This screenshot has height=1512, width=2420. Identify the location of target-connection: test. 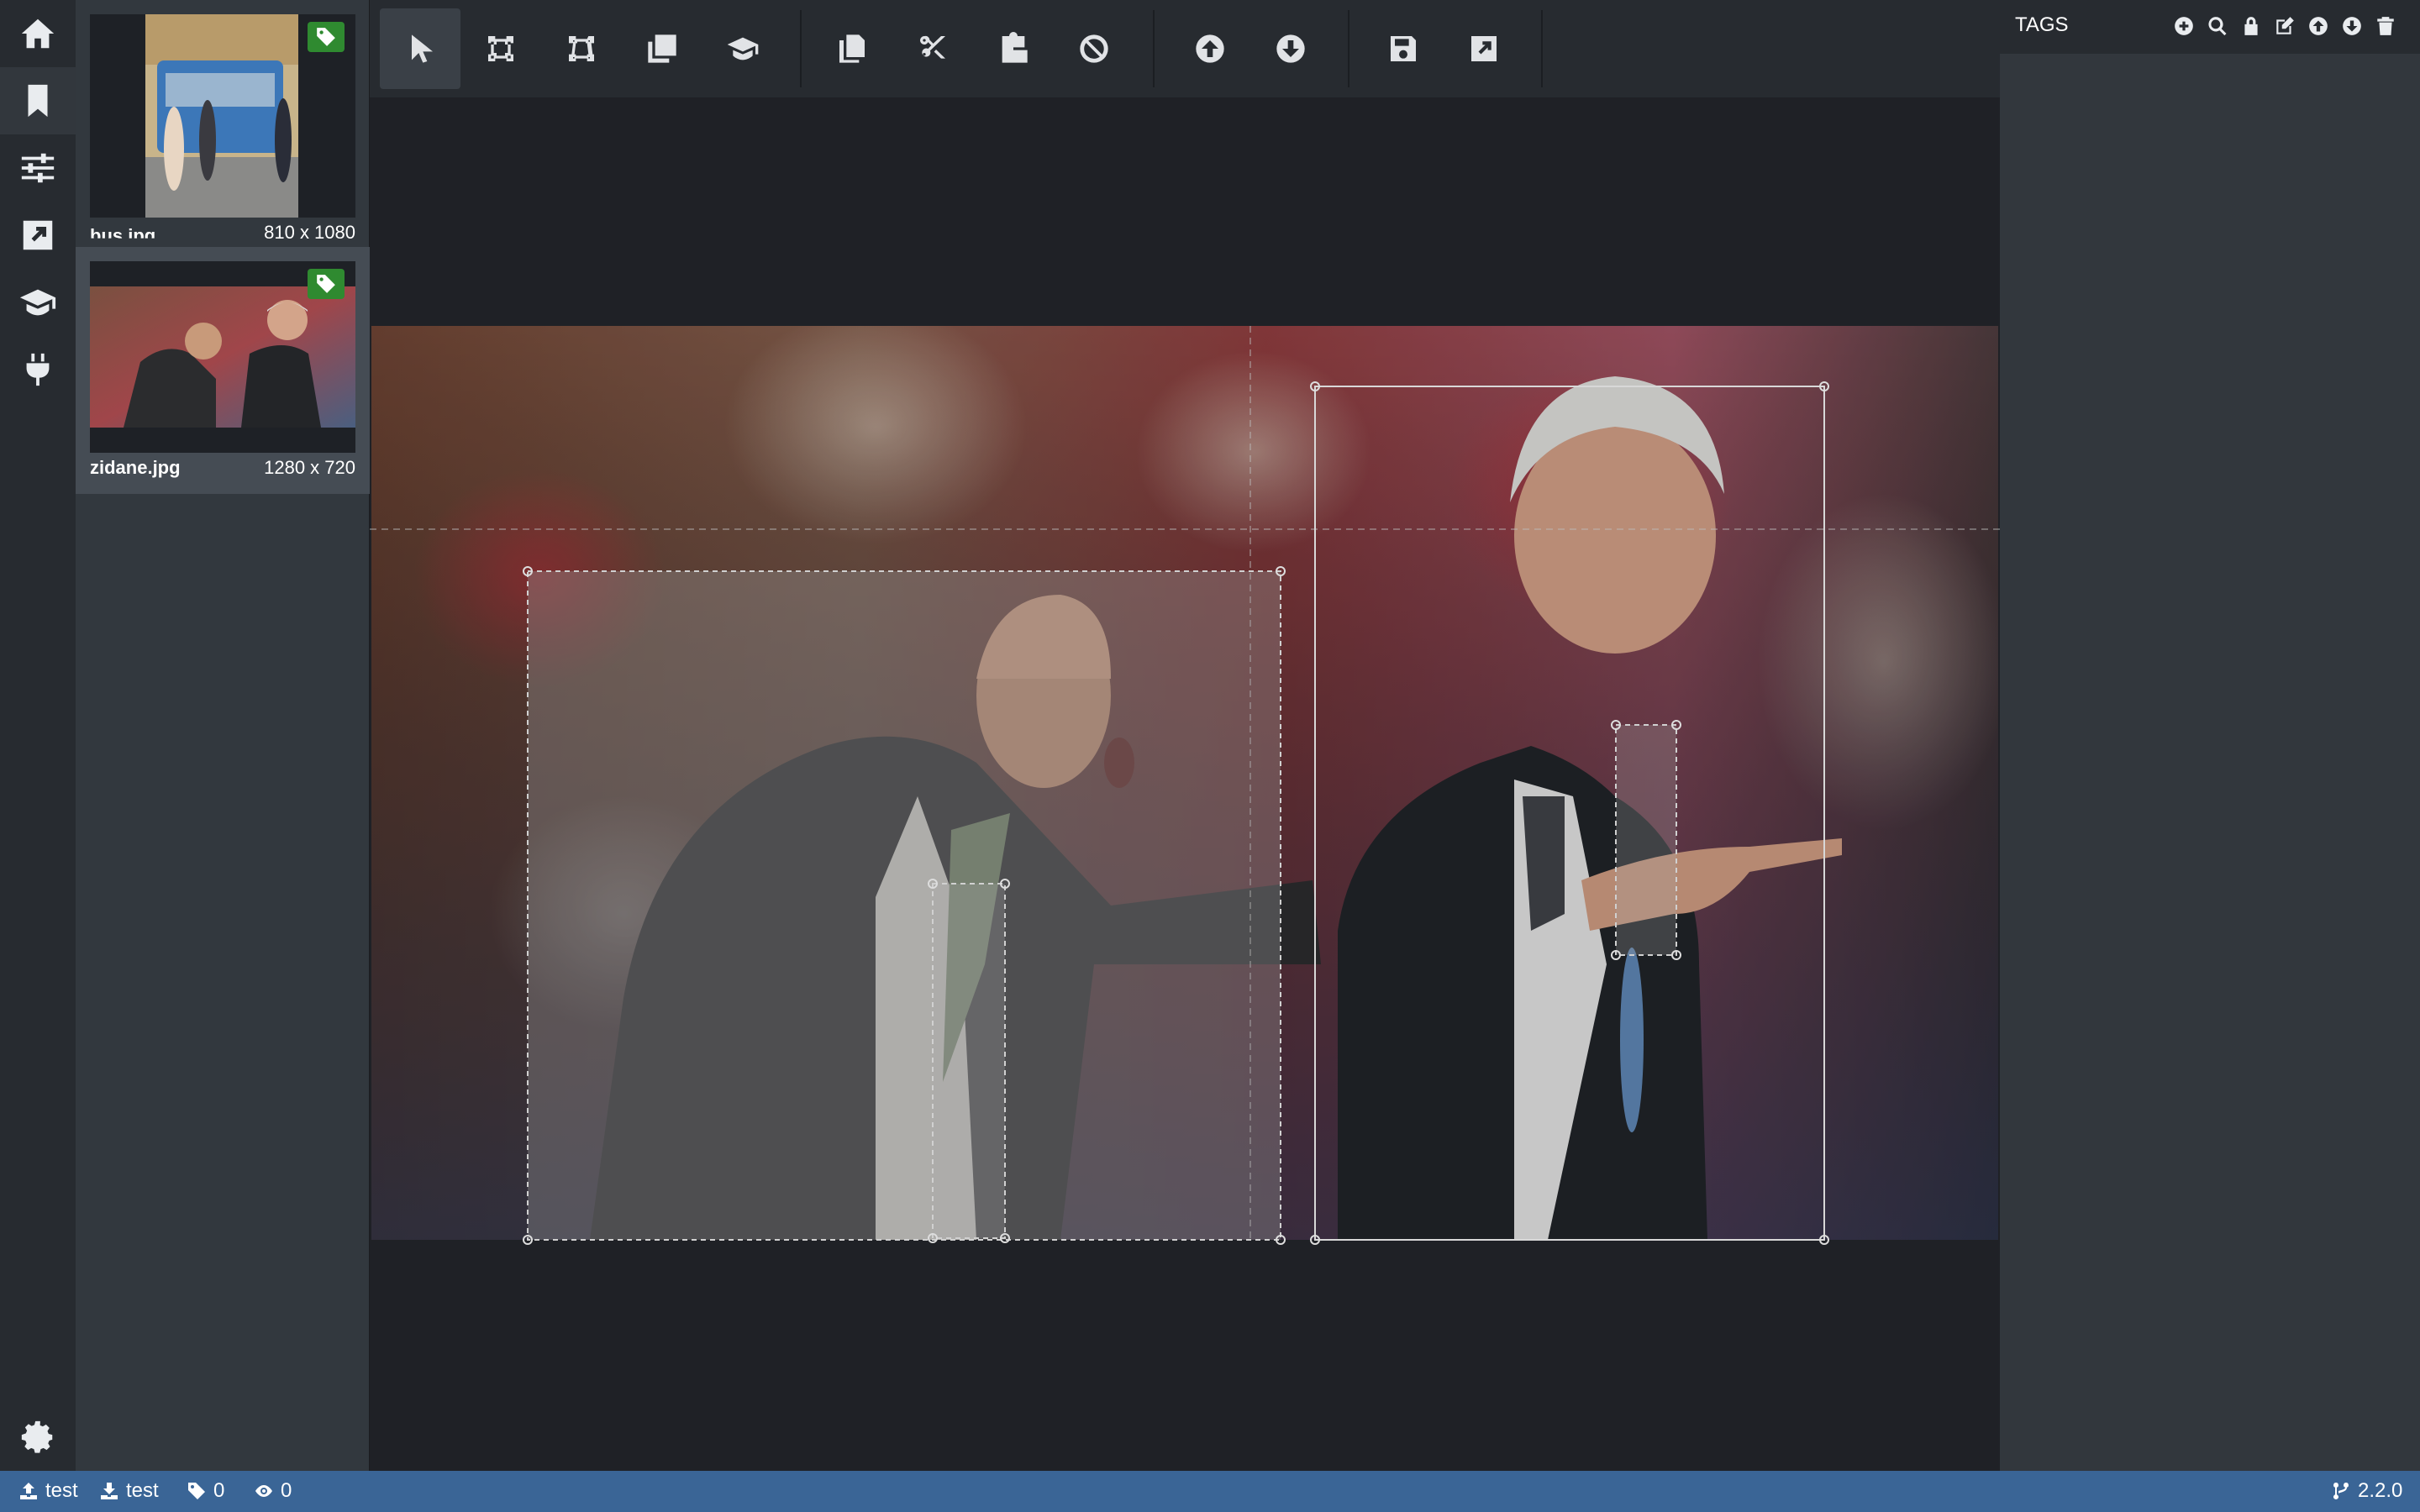
(129, 1491).